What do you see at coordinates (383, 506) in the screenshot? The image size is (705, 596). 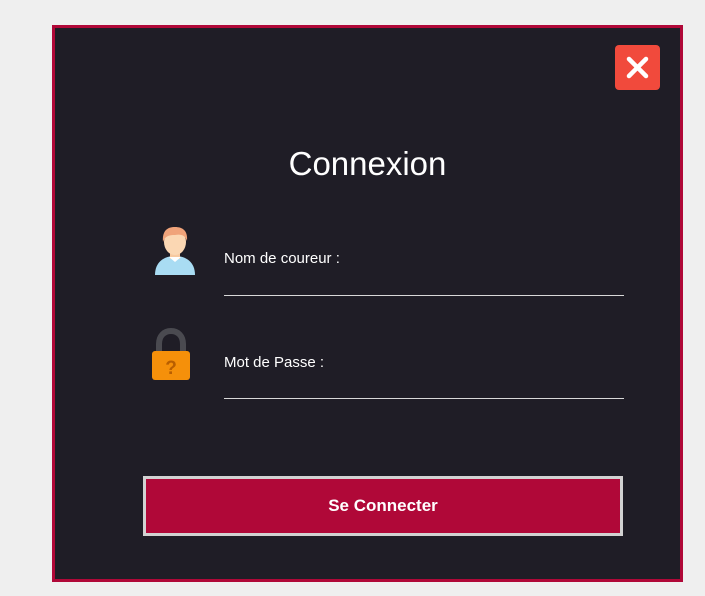 I see `login-button: Se Connecter` at bounding box center [383, 506].